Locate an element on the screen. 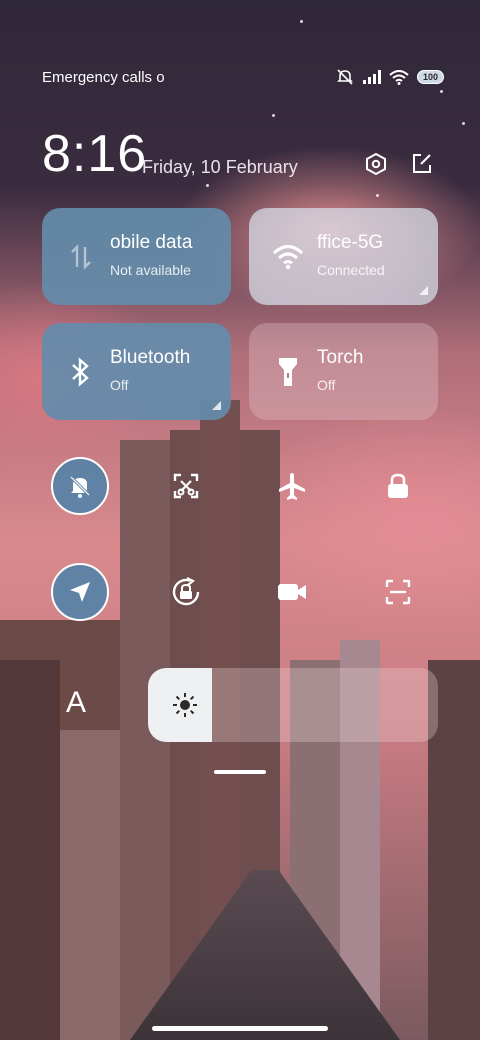  home-indicator is located at coordinates (240, 1028).